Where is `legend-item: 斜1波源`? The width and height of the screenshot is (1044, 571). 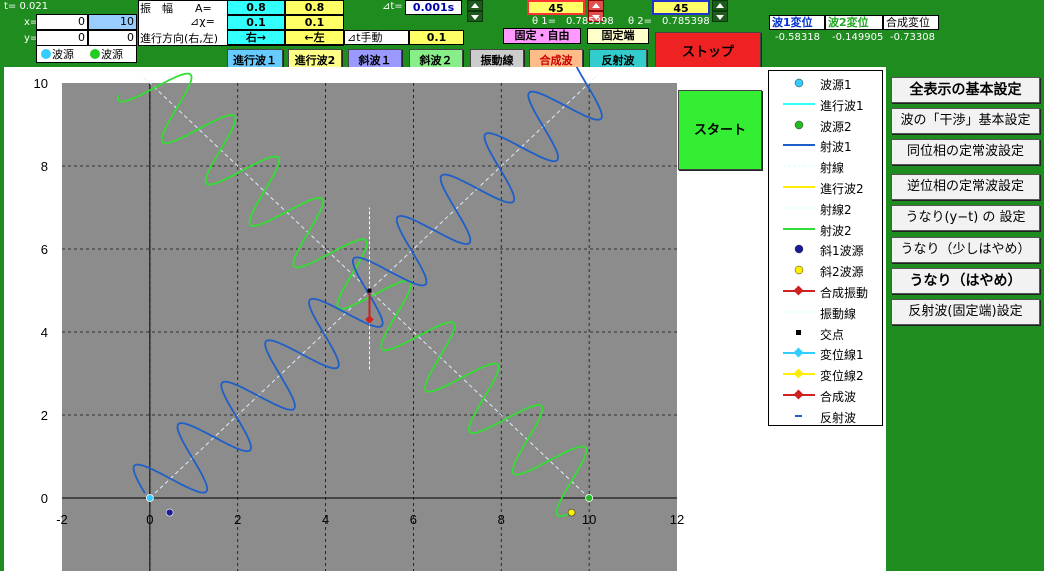
legend-item: 斜1波源 is located at coordinates (826, 249).